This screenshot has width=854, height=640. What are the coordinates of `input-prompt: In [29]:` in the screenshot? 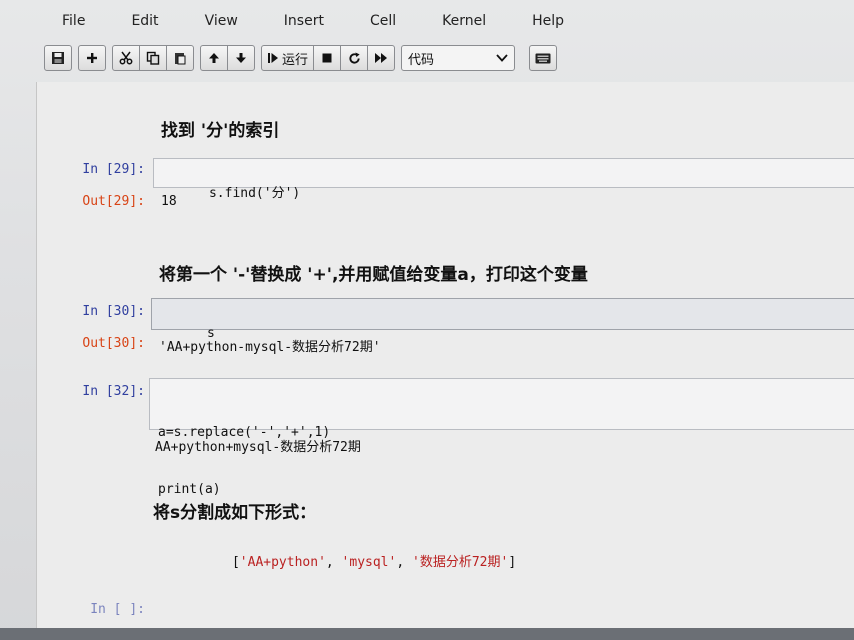 It's located at (113, 169).